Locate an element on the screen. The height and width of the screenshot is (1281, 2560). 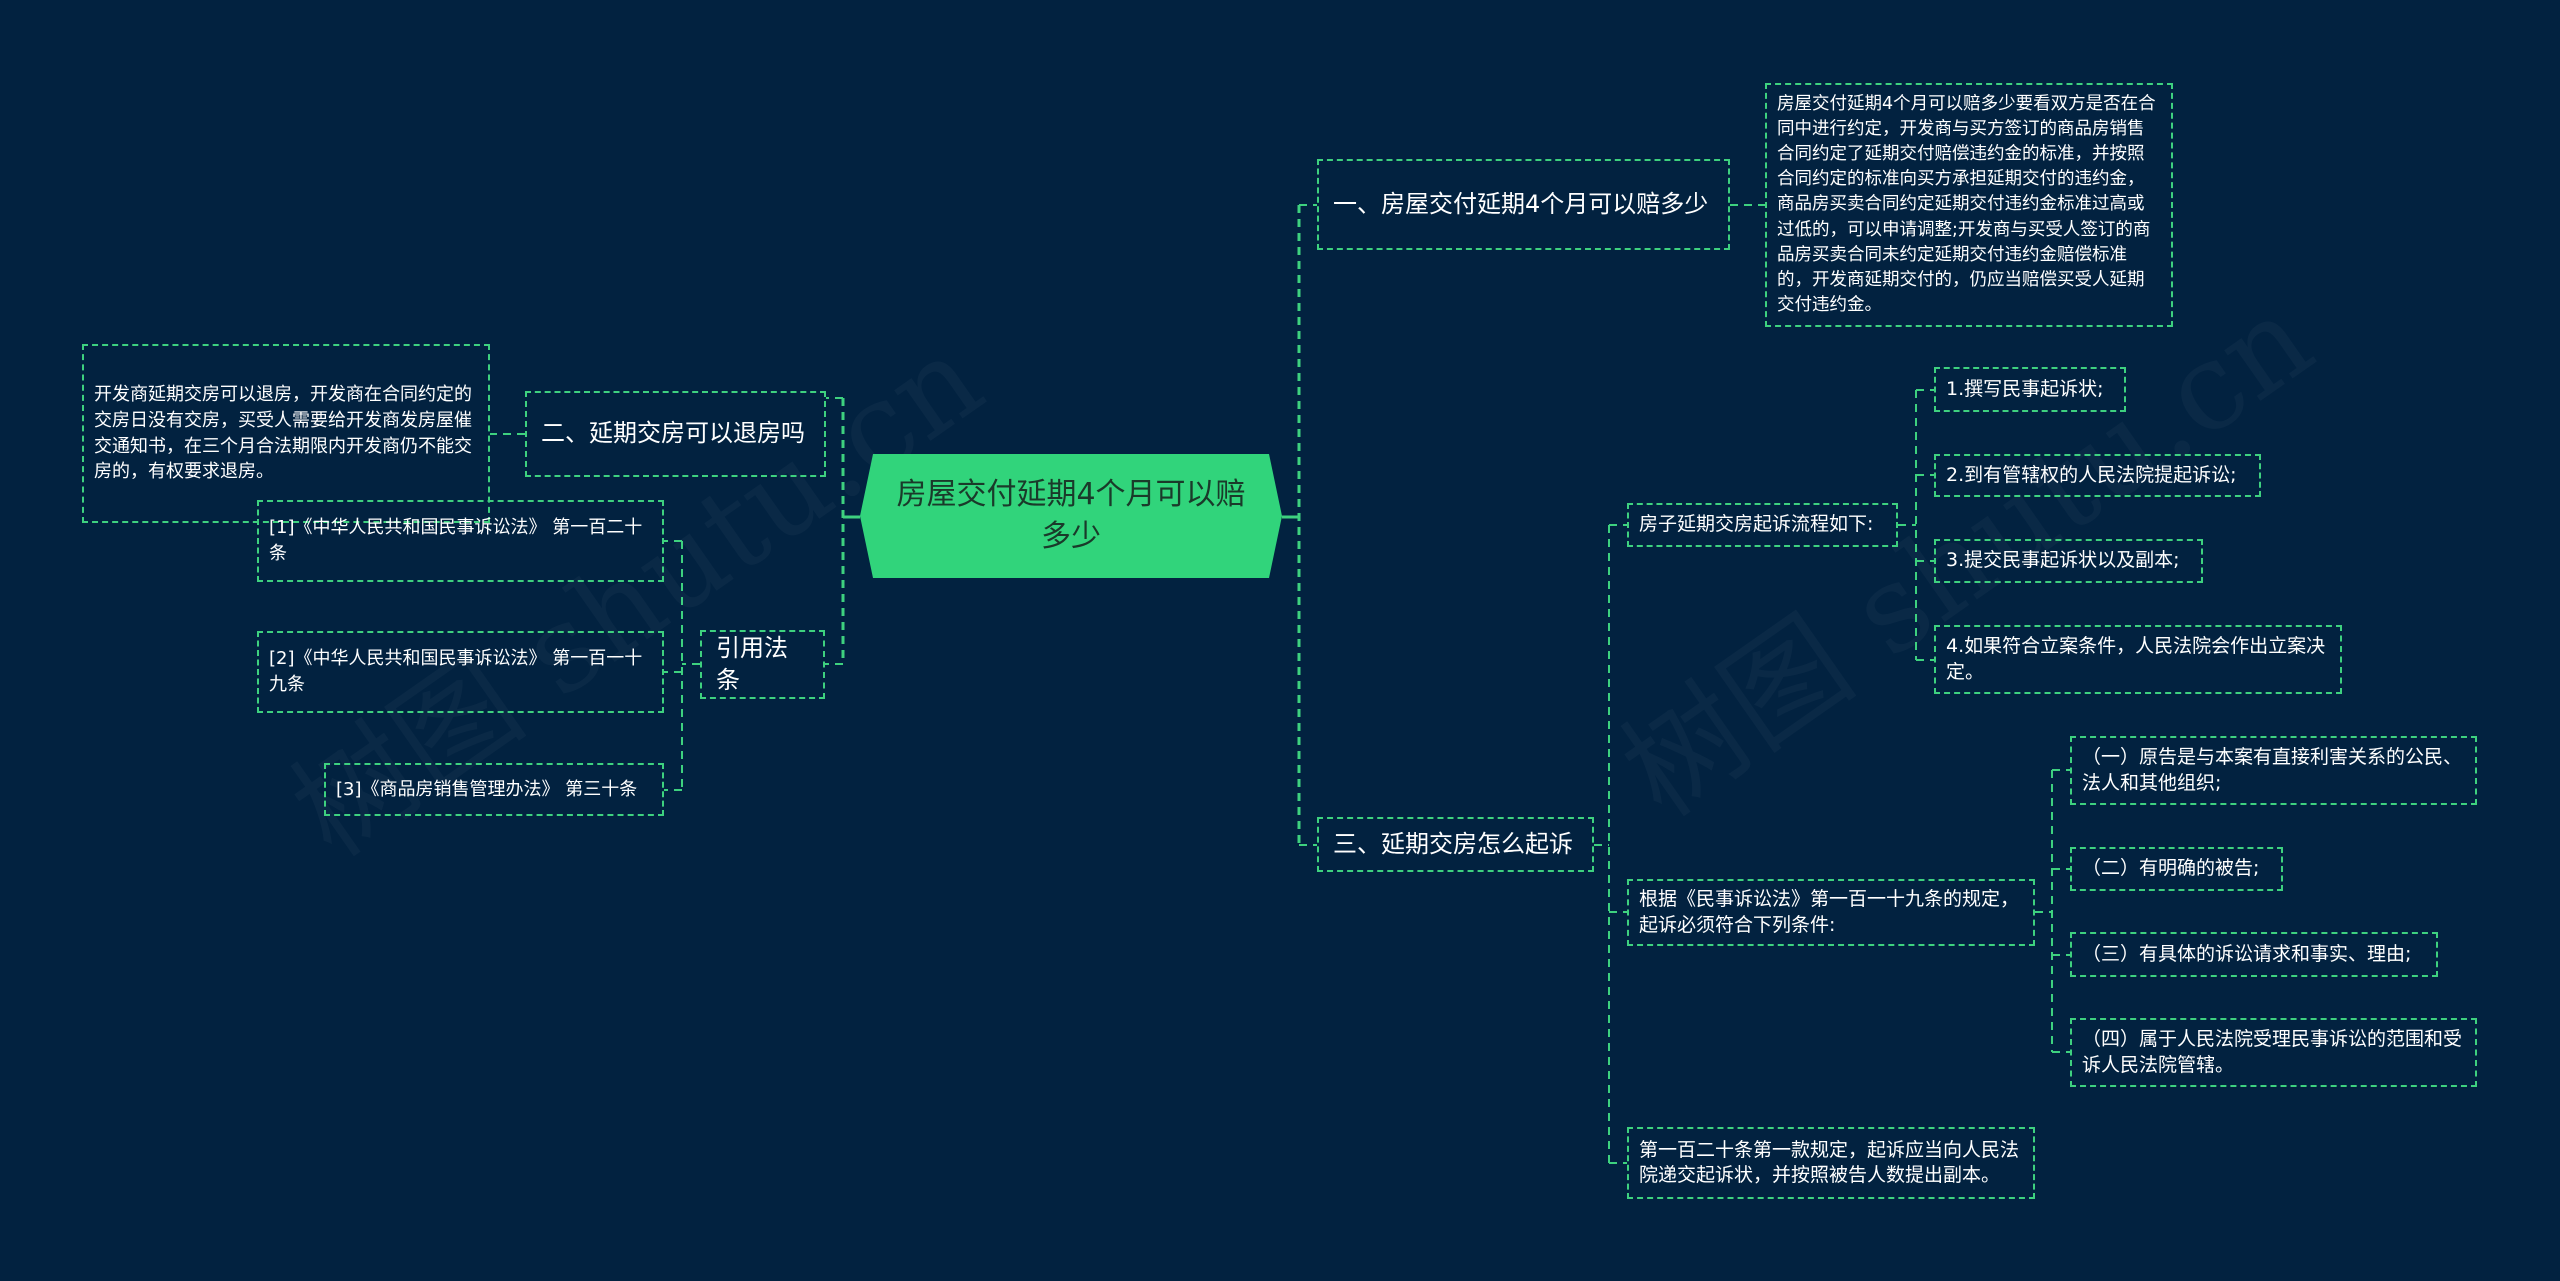
sub-node-steps: 房子延期交房起诉流程如下: is located at coordinates (1762, 525).